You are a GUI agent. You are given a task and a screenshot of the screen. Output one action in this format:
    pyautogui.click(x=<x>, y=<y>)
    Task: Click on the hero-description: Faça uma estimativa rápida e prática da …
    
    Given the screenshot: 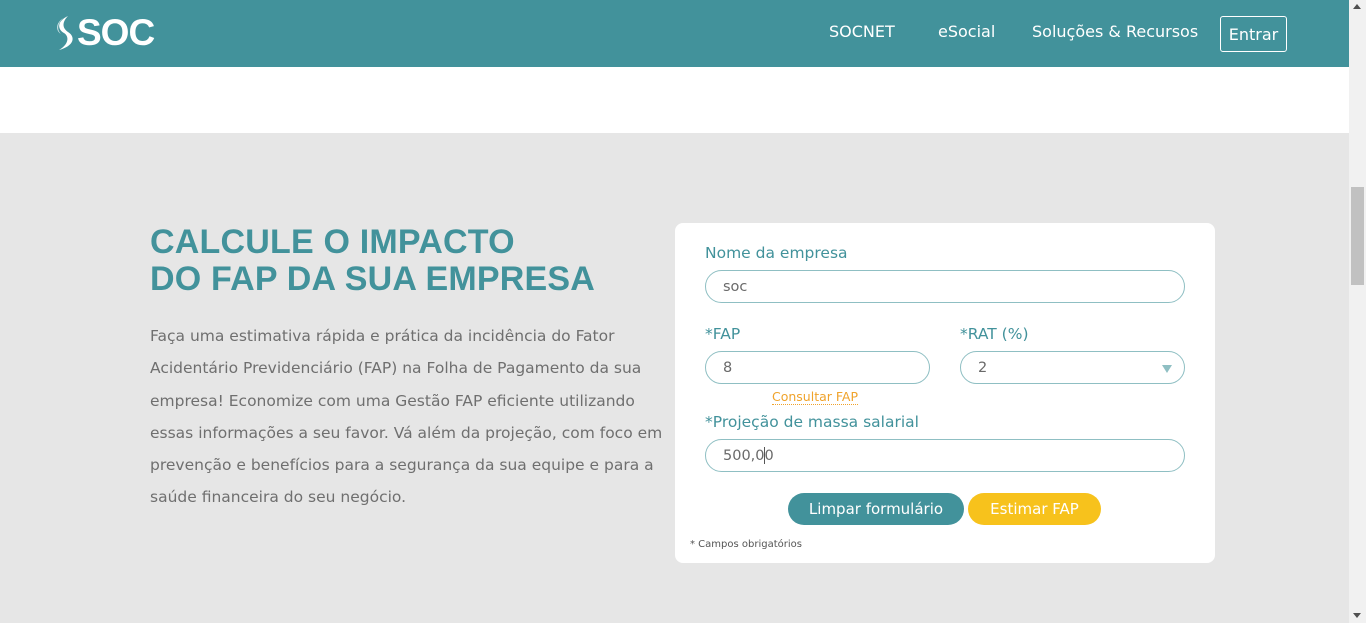 What is the action you would take?
    pyautogui.click(x=406, y=417)
    